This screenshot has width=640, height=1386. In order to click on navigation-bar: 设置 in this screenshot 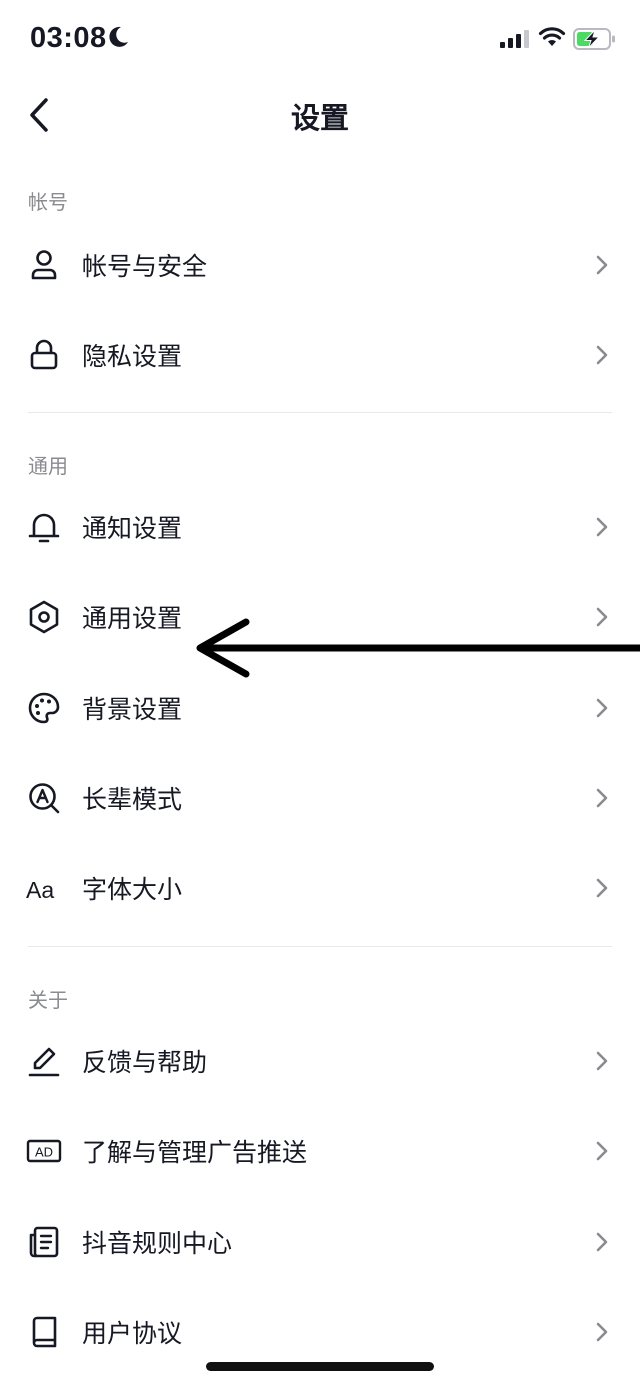, I will do `click(320, 115)`.